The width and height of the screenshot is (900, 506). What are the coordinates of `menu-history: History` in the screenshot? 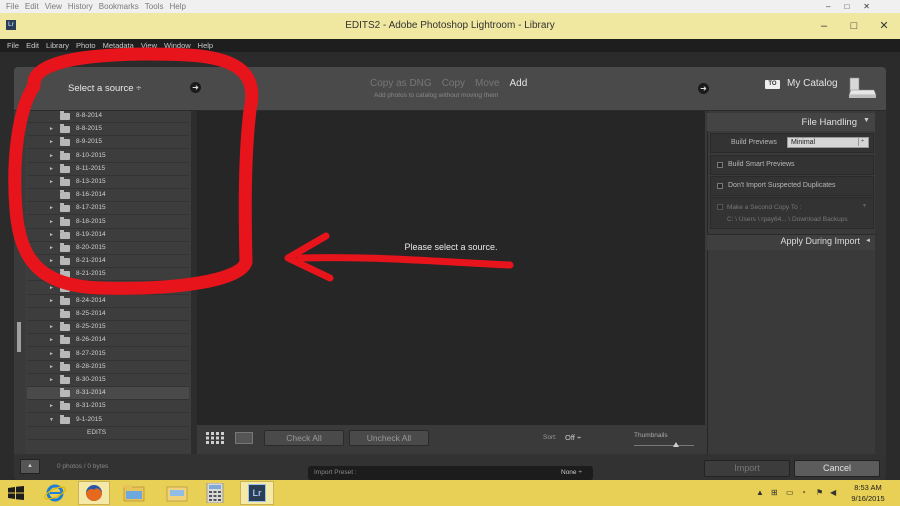 It's located at (80, 6).